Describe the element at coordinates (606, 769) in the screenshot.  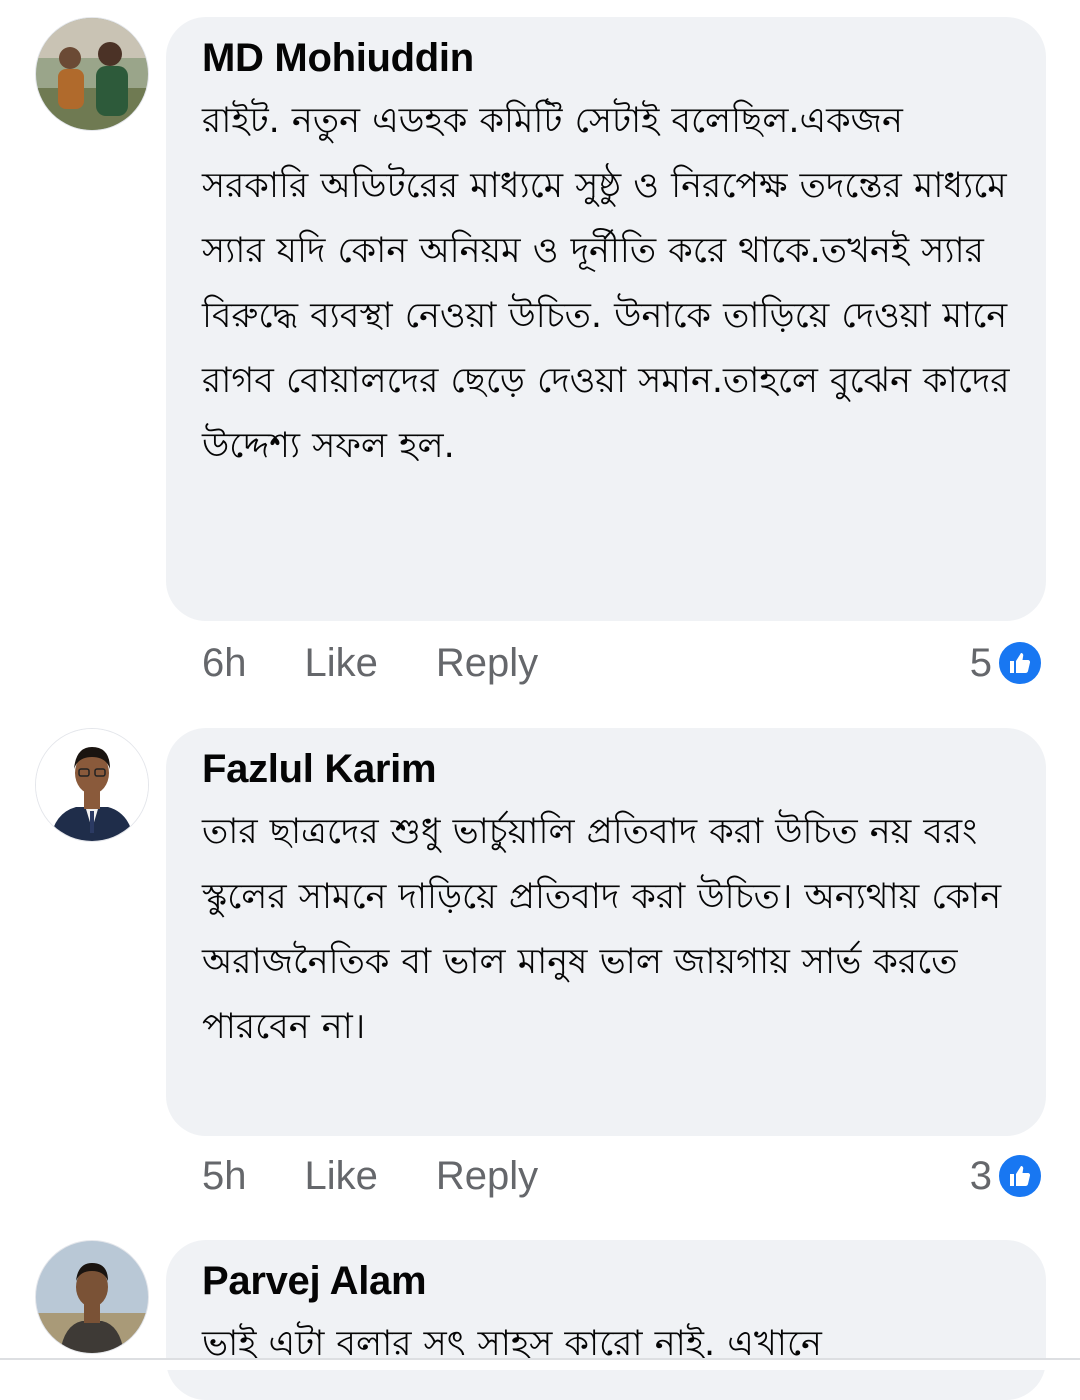
I see `comment-author: Fazlul Karim` at that location.